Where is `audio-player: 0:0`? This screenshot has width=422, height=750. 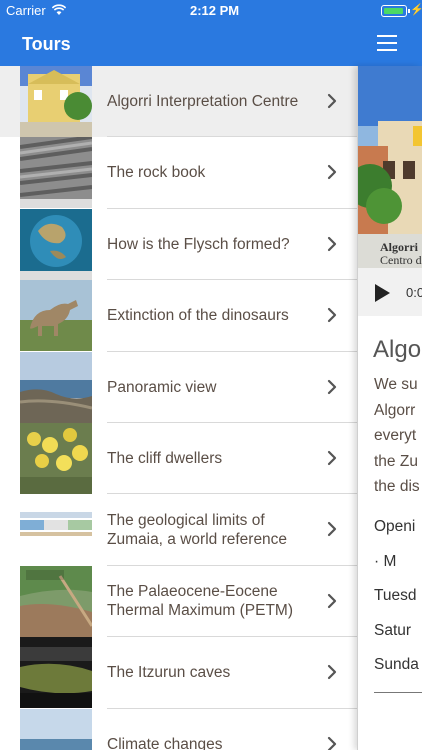 audio-player: 0:0 is located at coordinates (390, 292).